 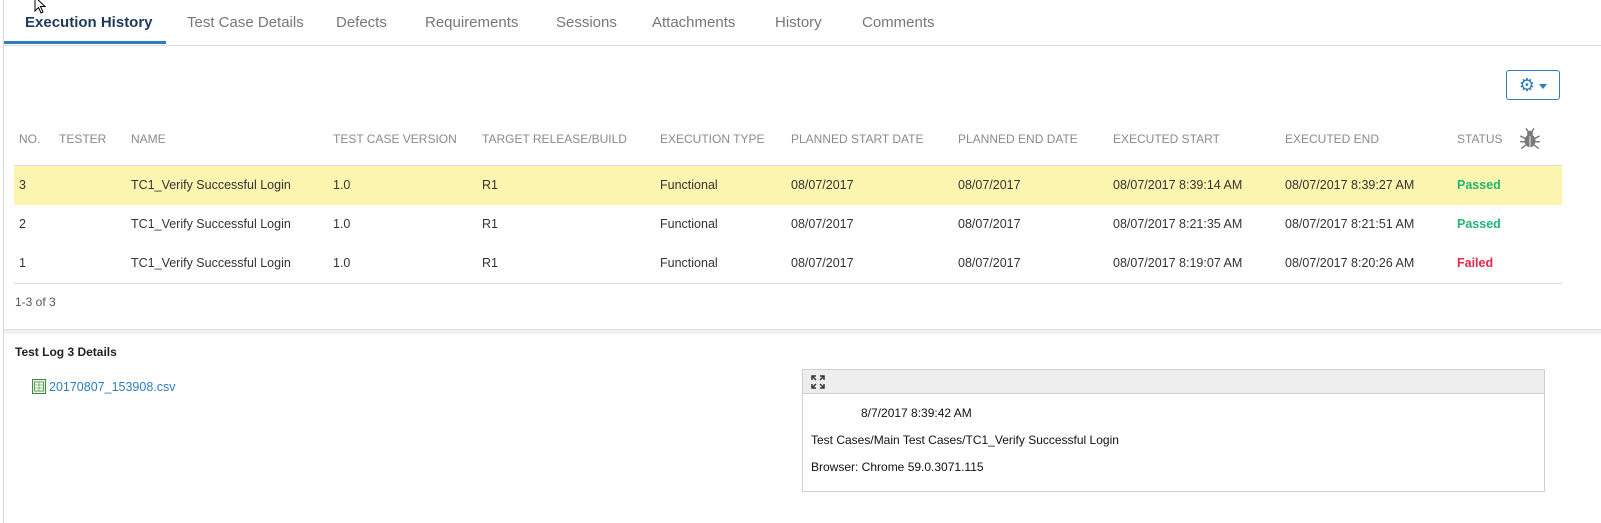 I want to click on section-divider, so click(x=802, y=331).